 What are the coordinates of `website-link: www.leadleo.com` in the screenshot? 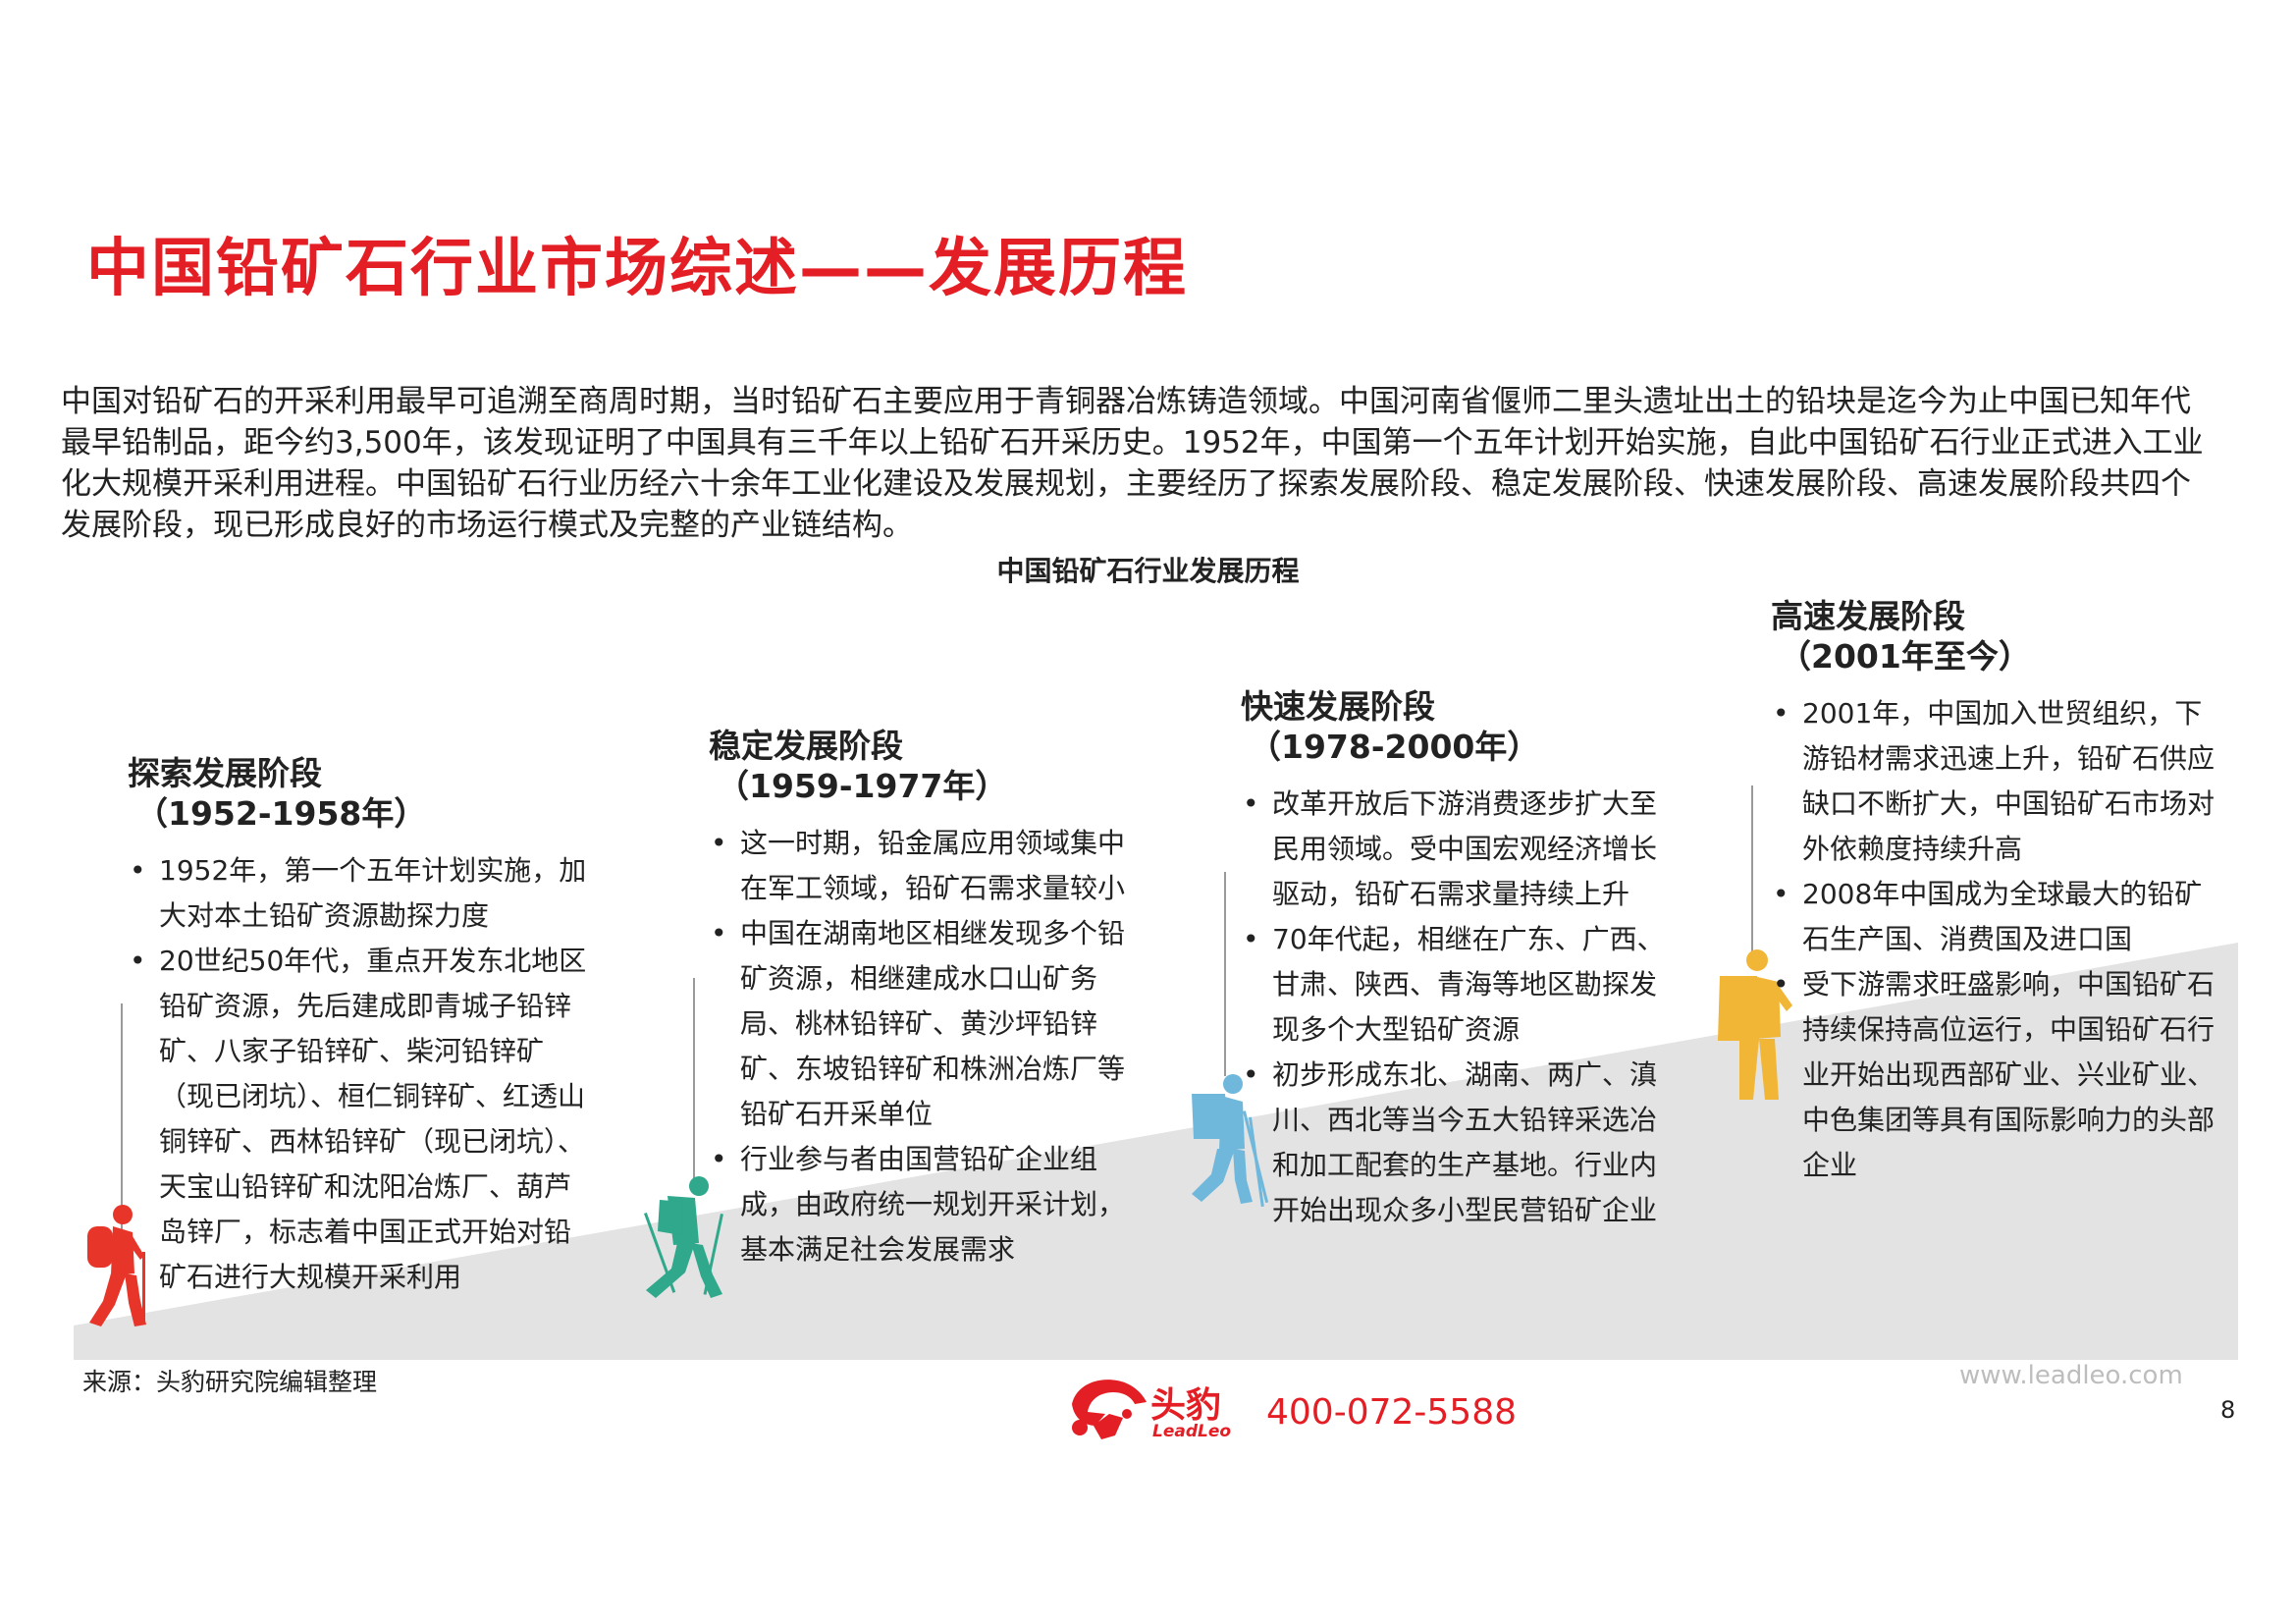 It's located at (2071, 1375).